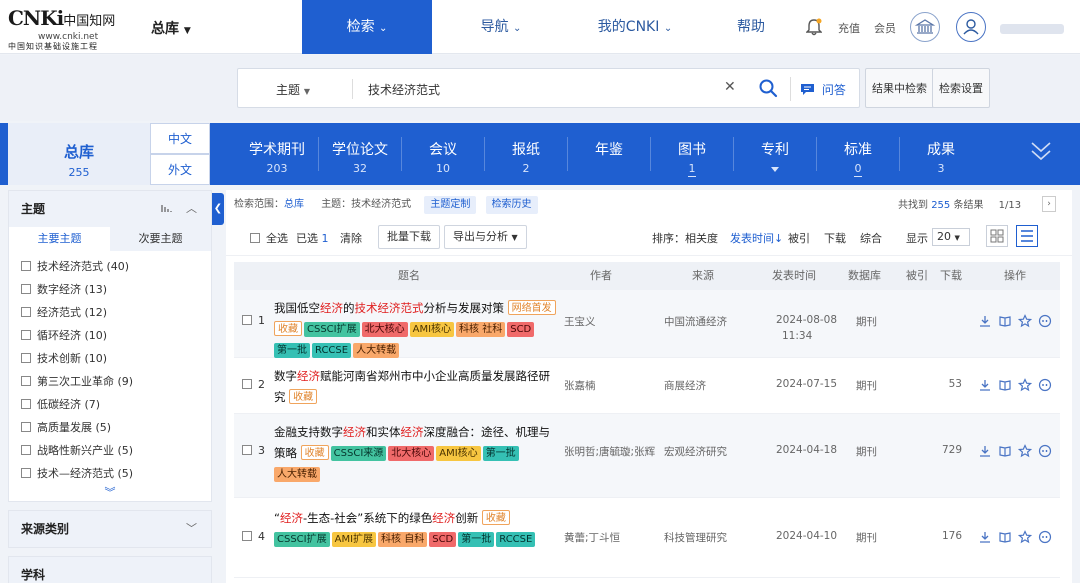 This screenshot has height=583, width=1080. Describe the element at coordinates (814, 27) in the screenshot. I see `bell-icon` at that location.